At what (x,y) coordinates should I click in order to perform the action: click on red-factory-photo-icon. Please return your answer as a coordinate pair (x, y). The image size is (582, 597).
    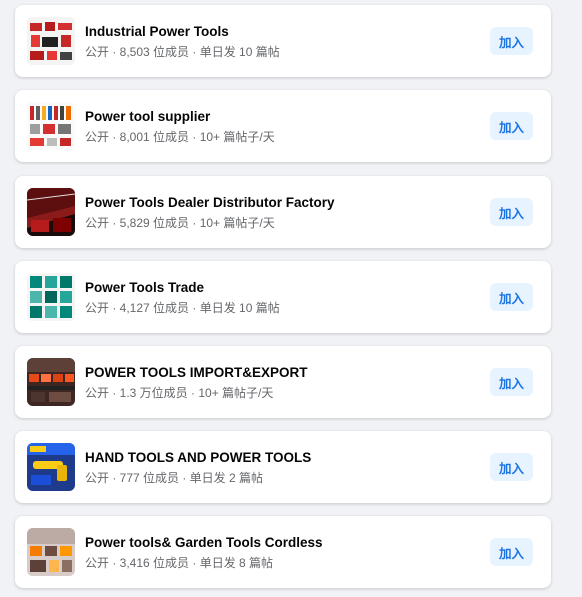
    Looking at the image, I should click on (51, 212).